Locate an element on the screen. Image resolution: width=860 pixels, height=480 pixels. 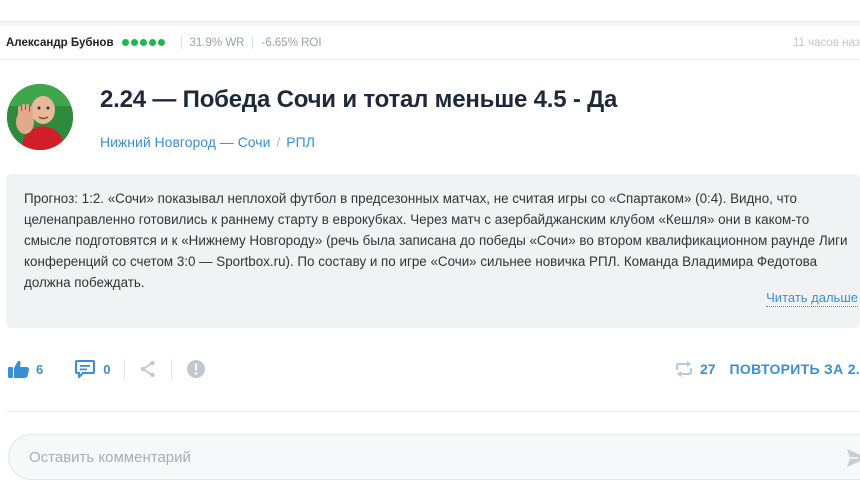
avatar-image is located at coordinates (40, 117).